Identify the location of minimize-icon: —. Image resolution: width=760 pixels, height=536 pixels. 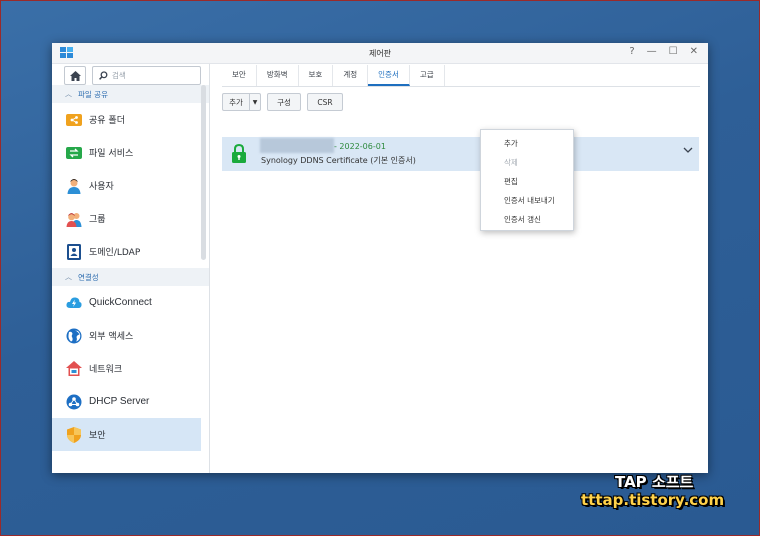
(652, 51).